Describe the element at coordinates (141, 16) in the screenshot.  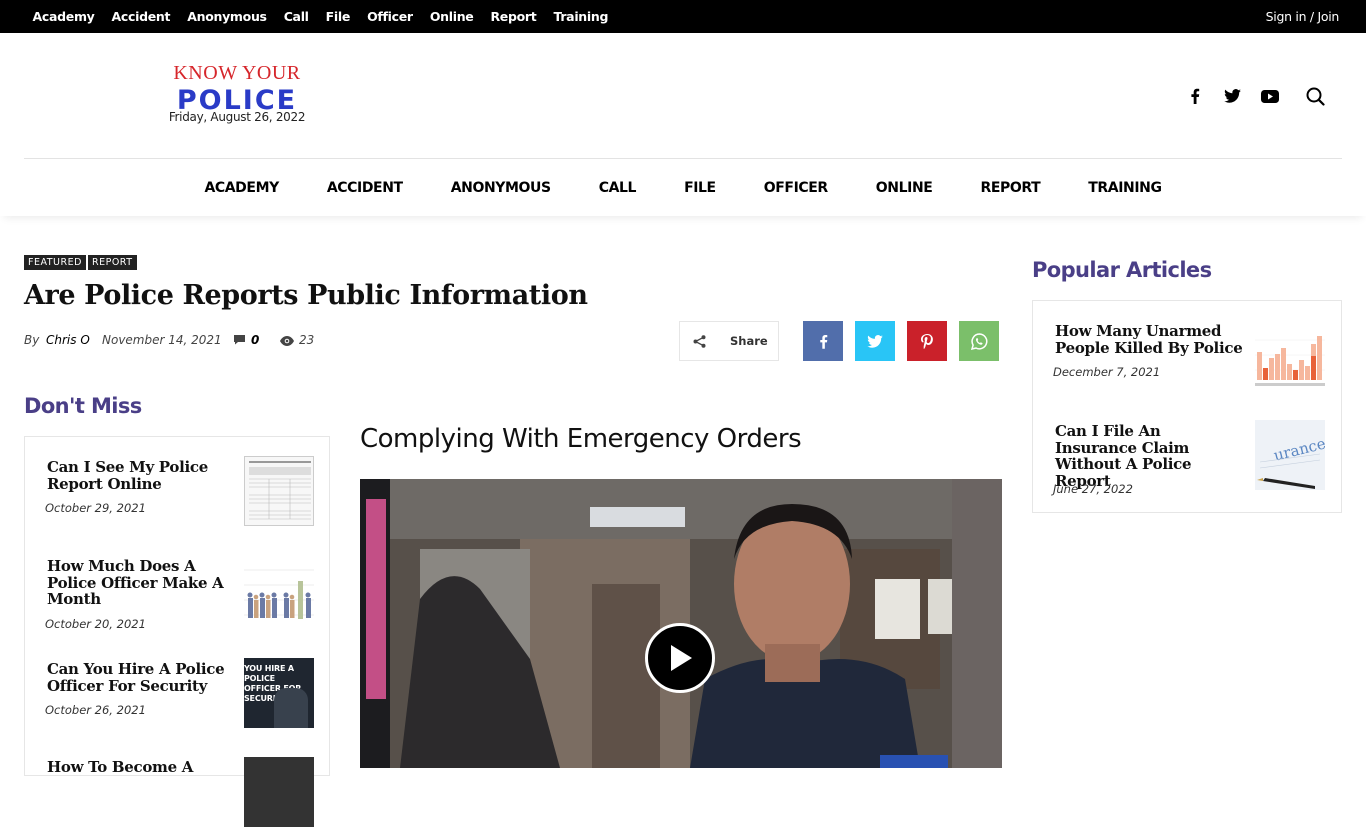
I see `top-menu-accident: Accident` at that location.